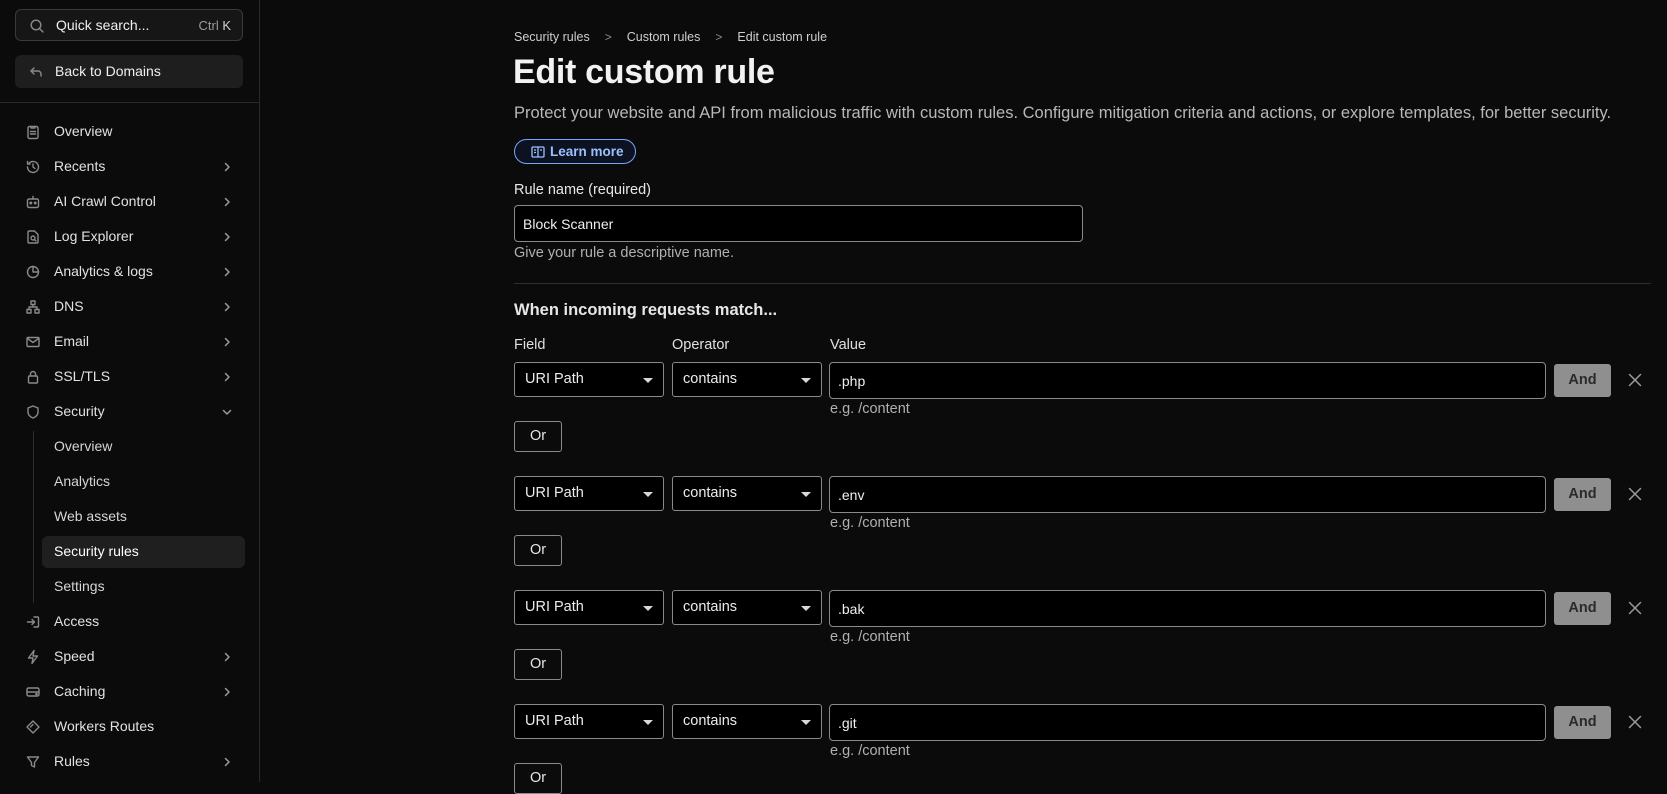 This screenshot has width=1667, height=794. Describe the element at coordinates (33, 237) in the screenshot. I see `file-search-icon` at that location.